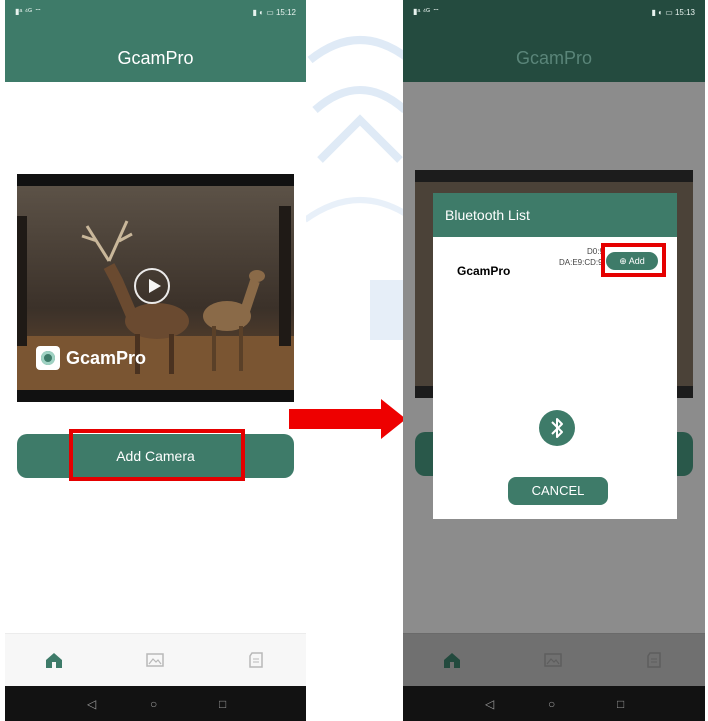  Describe the element at coordinates (106, 357) in the screenshot. I see `hero-brand-text: GcamPro` at that location.